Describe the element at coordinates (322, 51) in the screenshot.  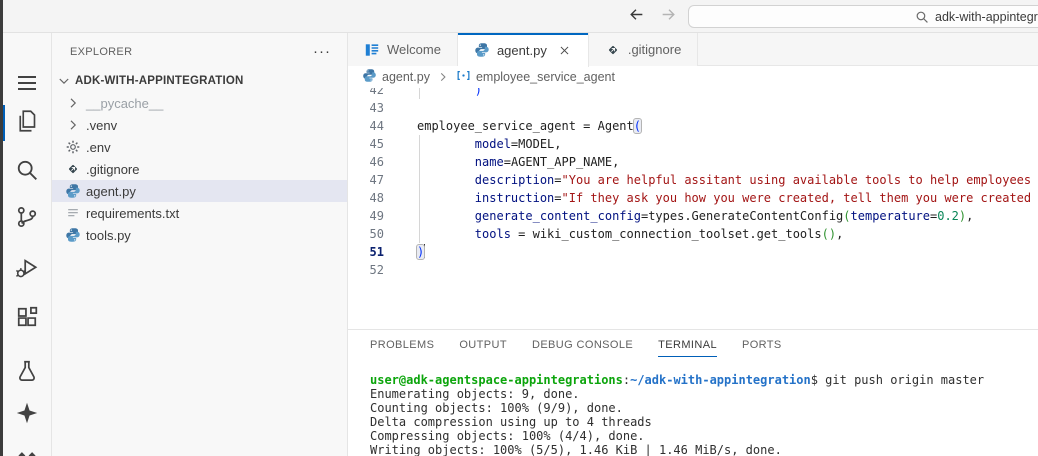
I see `more-actions-button: ···` at that location.